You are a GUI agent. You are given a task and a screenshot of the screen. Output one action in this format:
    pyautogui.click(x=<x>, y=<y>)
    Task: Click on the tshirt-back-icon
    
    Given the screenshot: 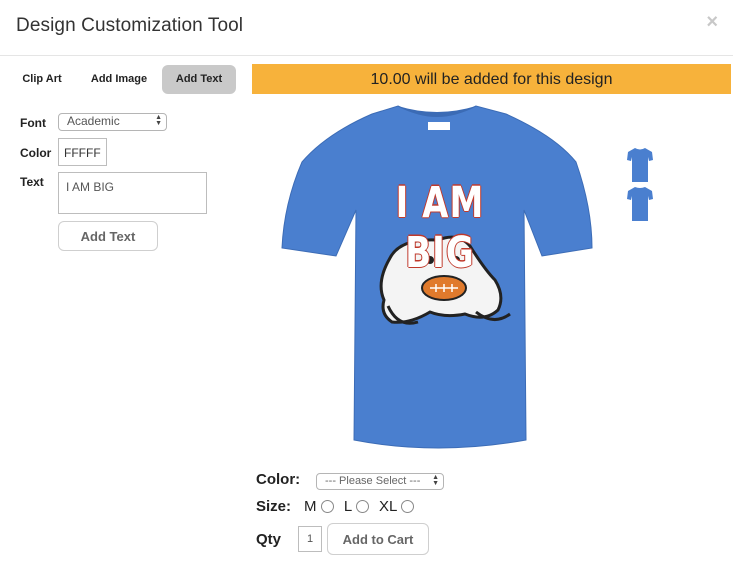 What is the action you would take?
    pyautogui.click(x=640, y=204)
    